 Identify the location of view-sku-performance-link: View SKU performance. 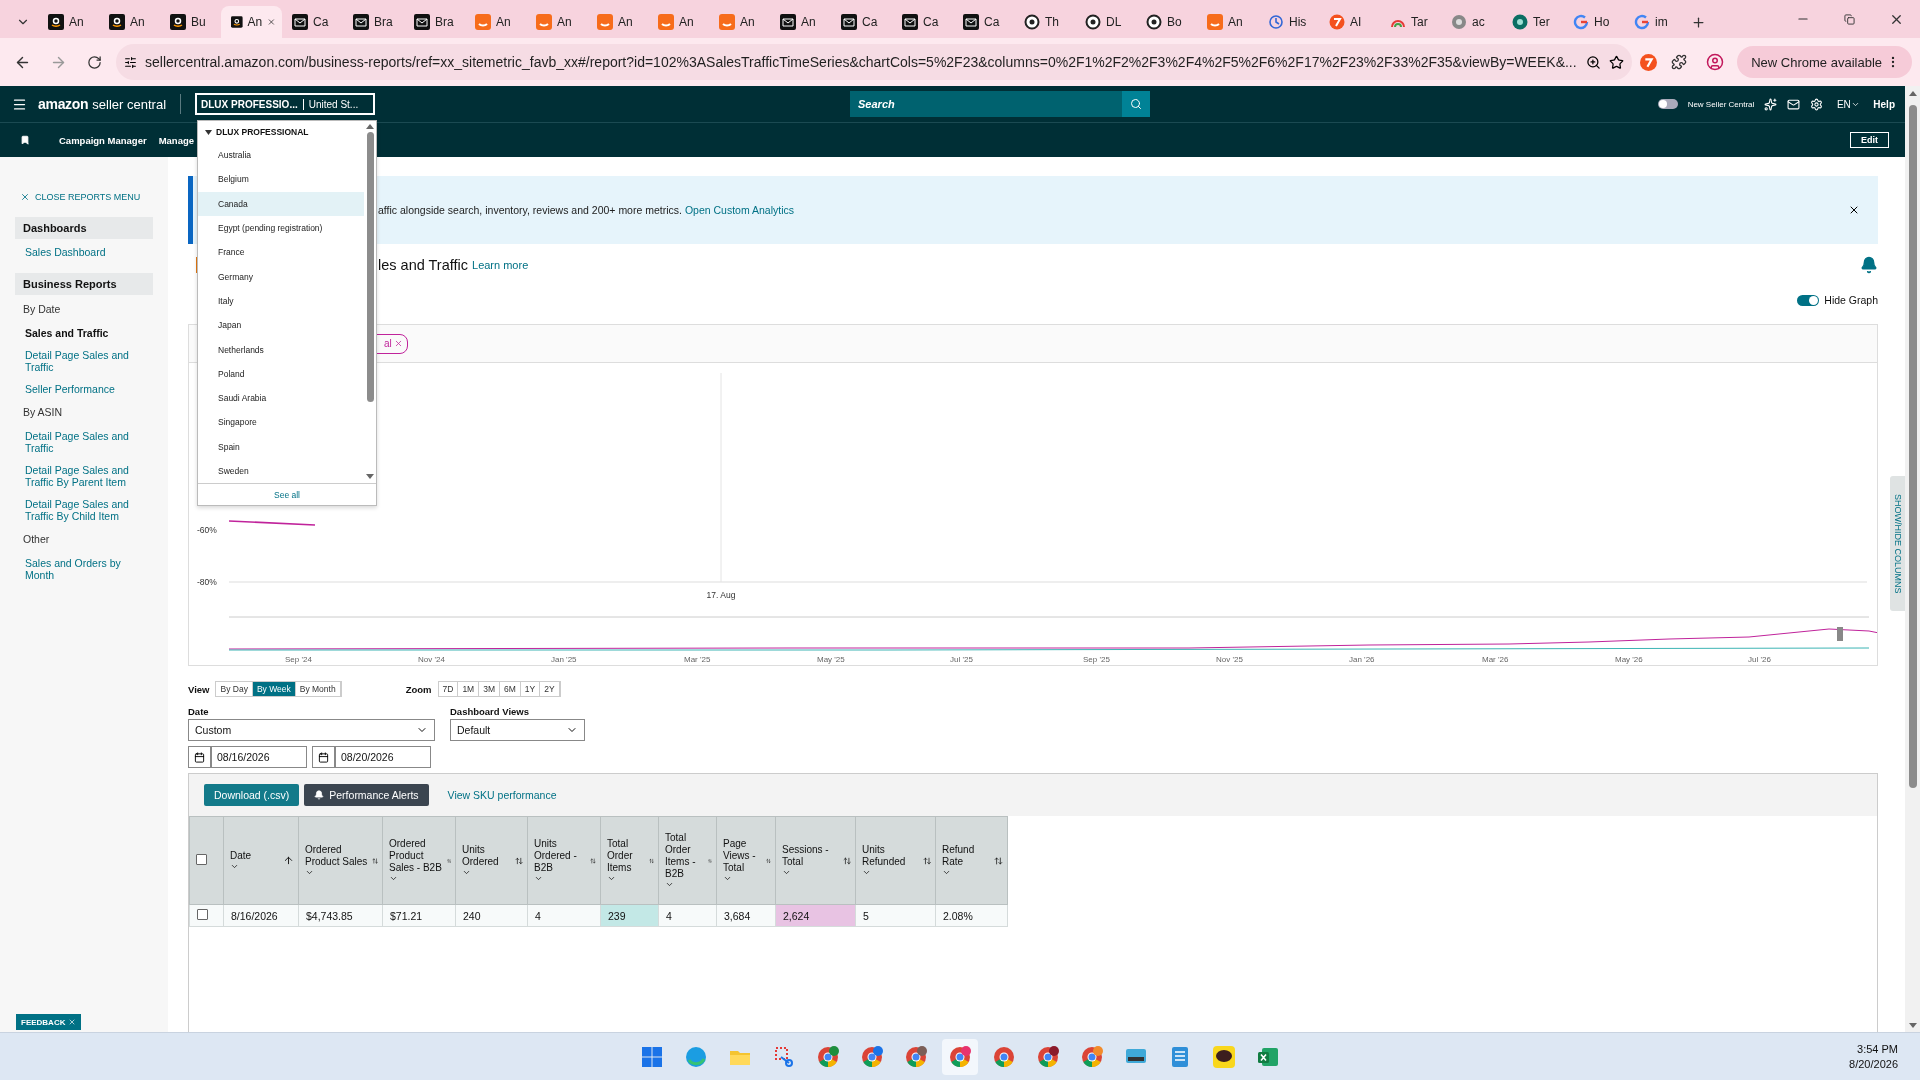
(502, 795).